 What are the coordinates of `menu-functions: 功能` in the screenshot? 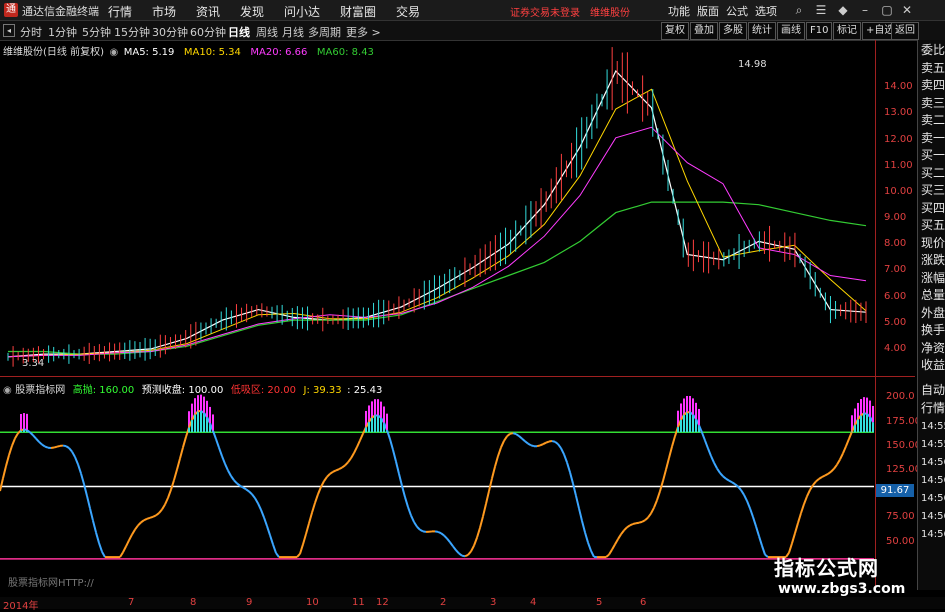 It's located at (679, 11).